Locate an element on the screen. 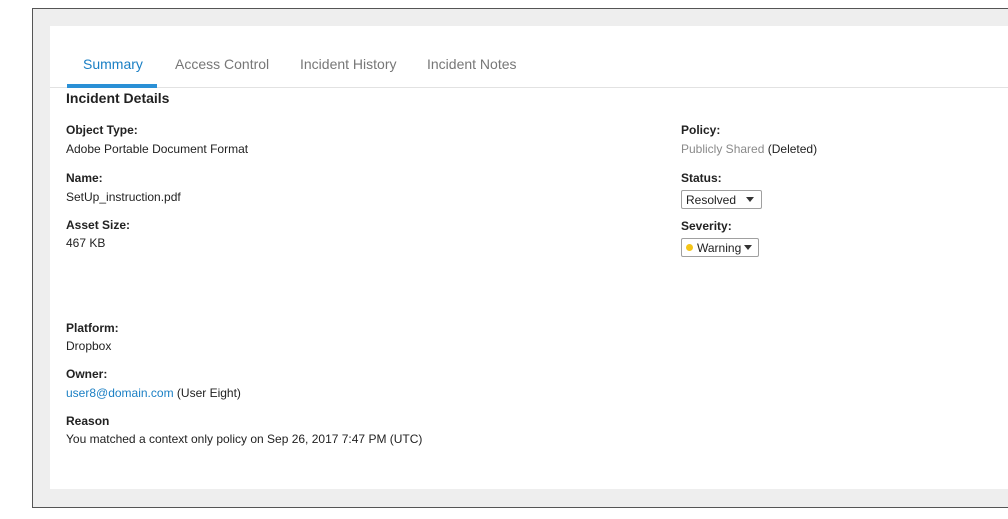 The height and width of the screenshot is (519, 1008). platform-value: Dropbox is located at coordinates (89, 346).